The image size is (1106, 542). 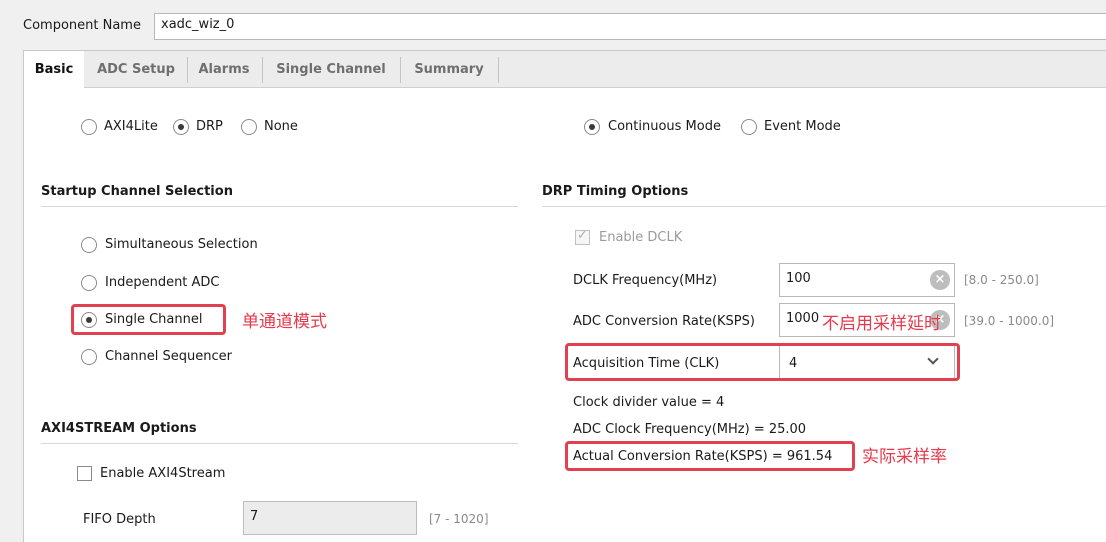 What do you see at coordinates (224, 69) in the screenshot?
I see `tab-alarms: Alarms` at bounding box center [224, 69].